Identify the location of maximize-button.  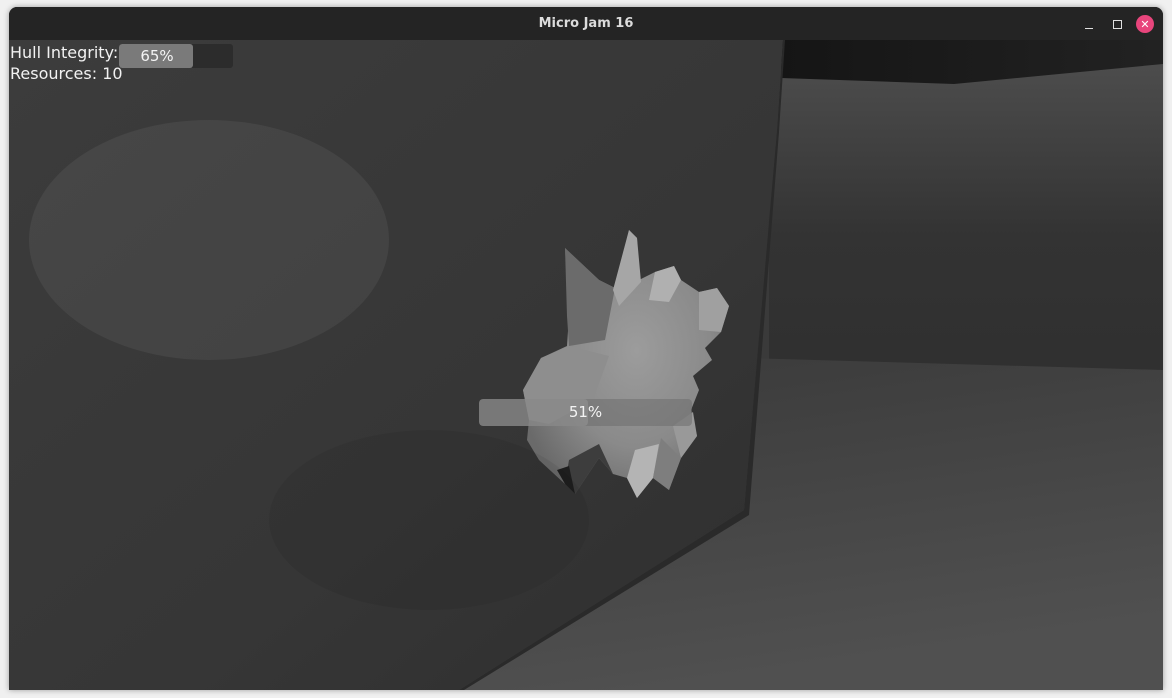
(1117, 24).